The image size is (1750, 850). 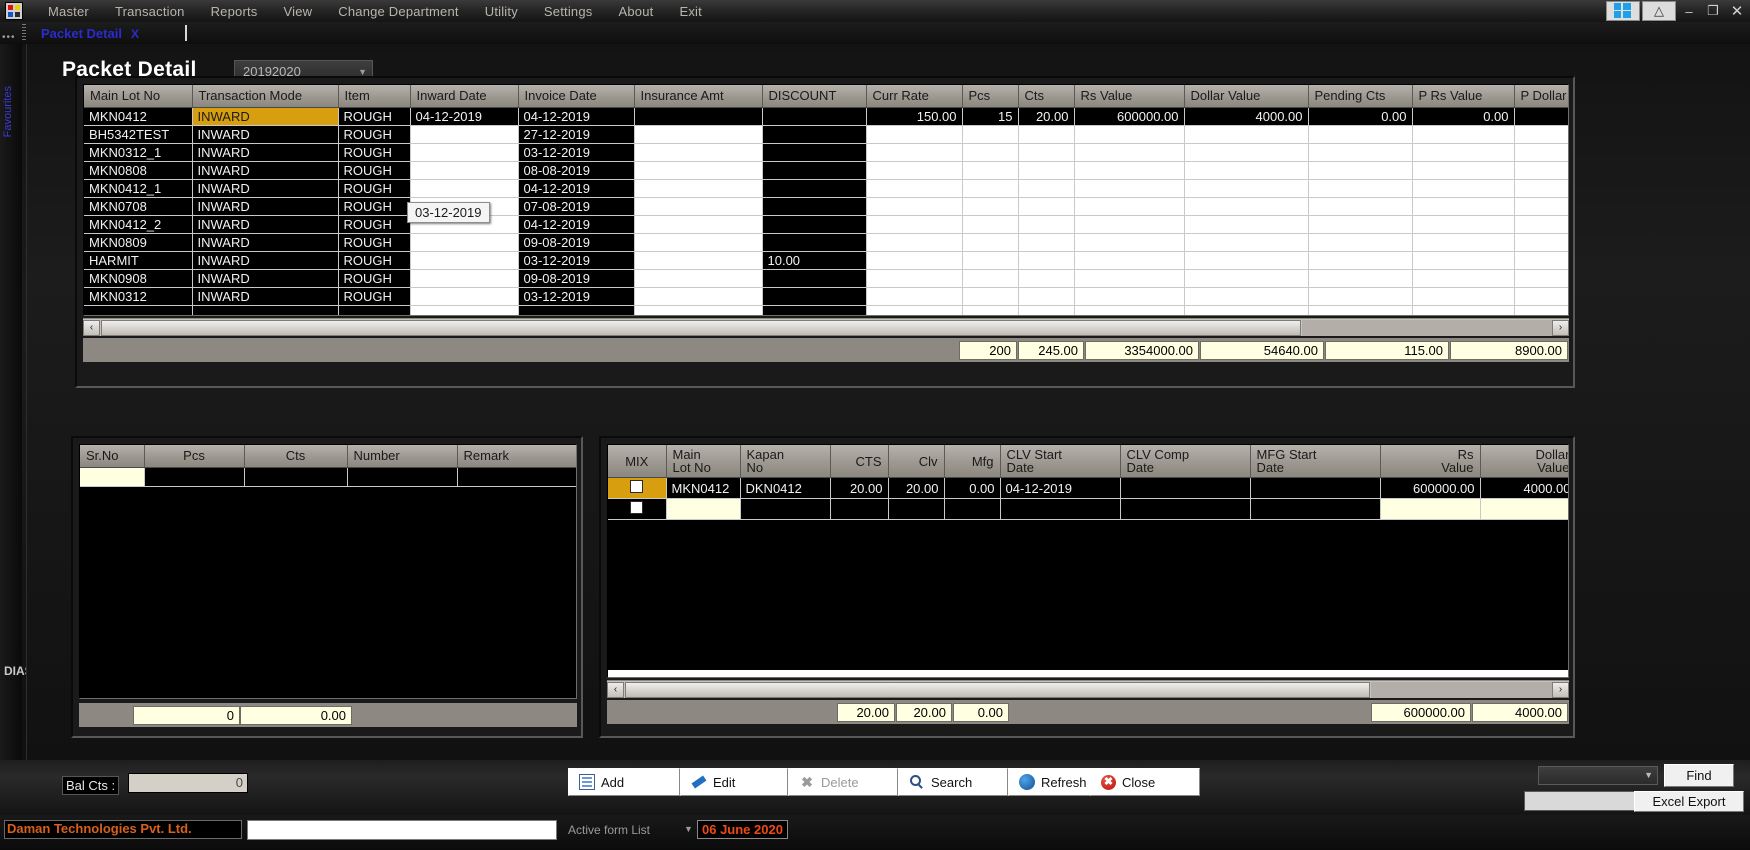 I want to click on cell-invoice, so click(x=576, y=310).